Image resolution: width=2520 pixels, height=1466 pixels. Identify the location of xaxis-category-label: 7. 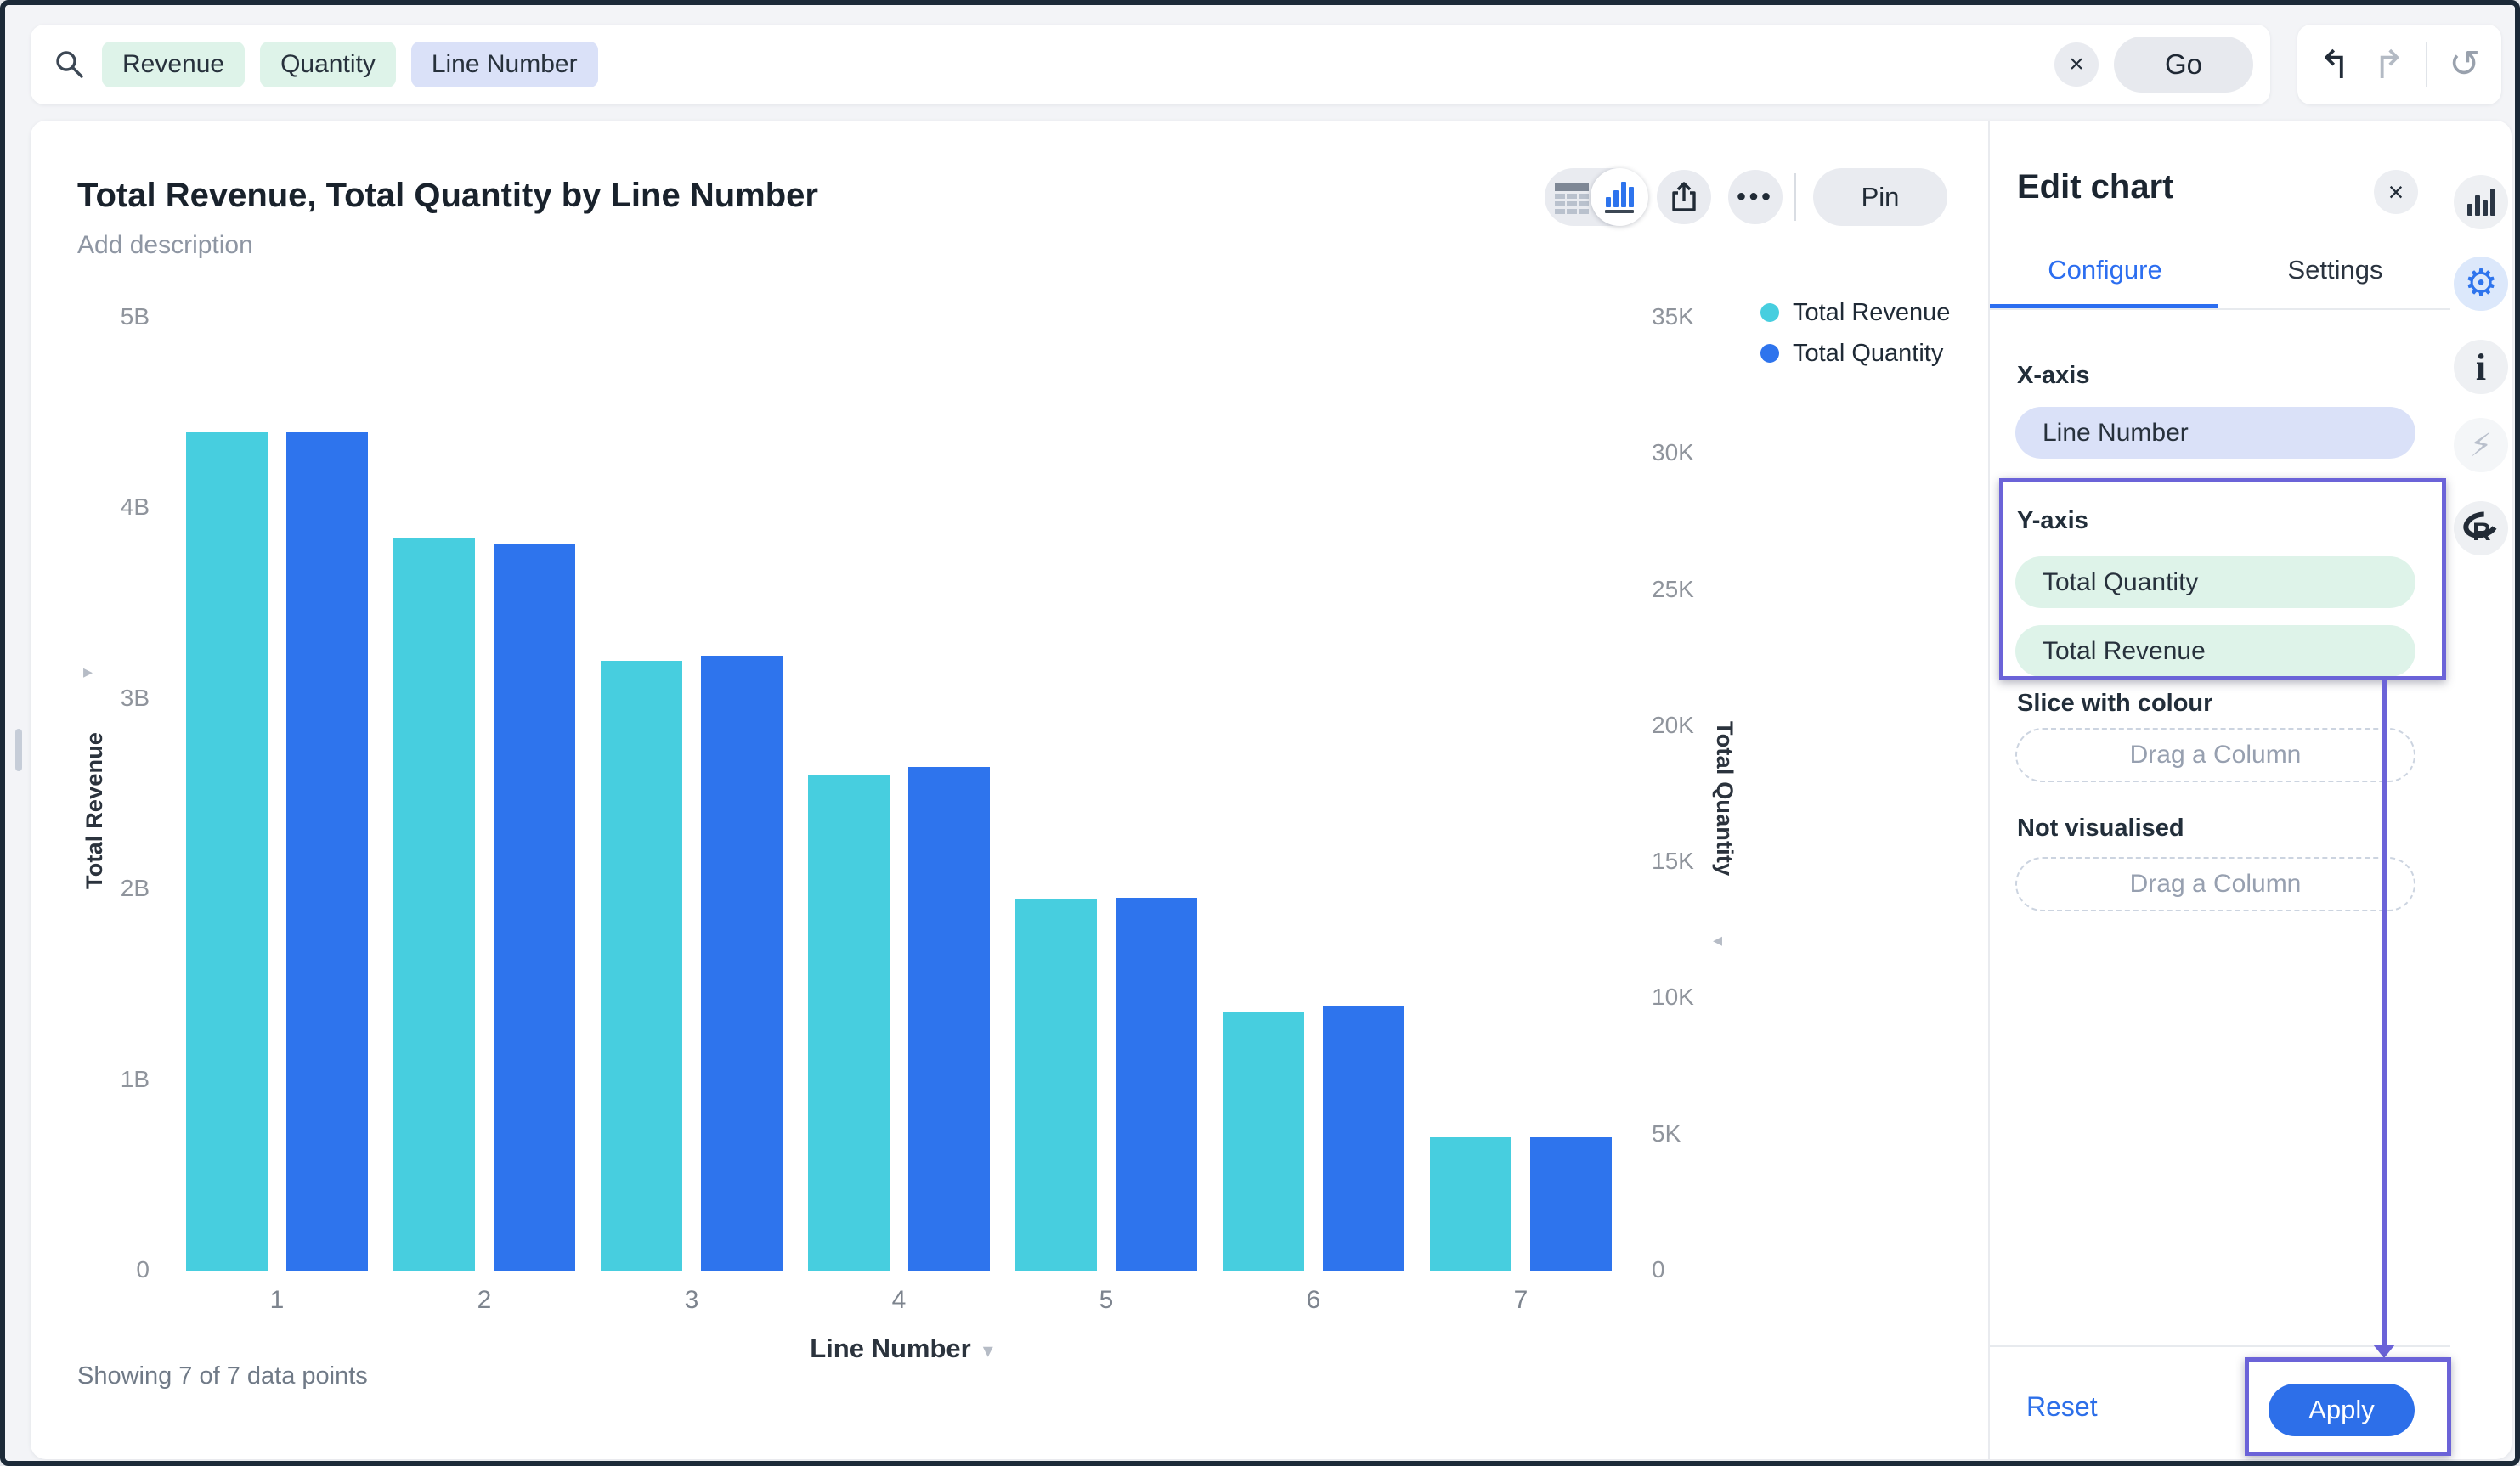
(1521, 1300).